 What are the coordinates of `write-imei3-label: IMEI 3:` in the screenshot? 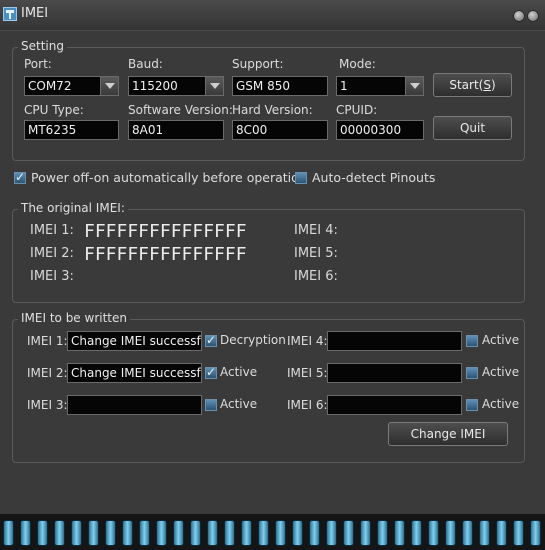 It's located at (47, 405).